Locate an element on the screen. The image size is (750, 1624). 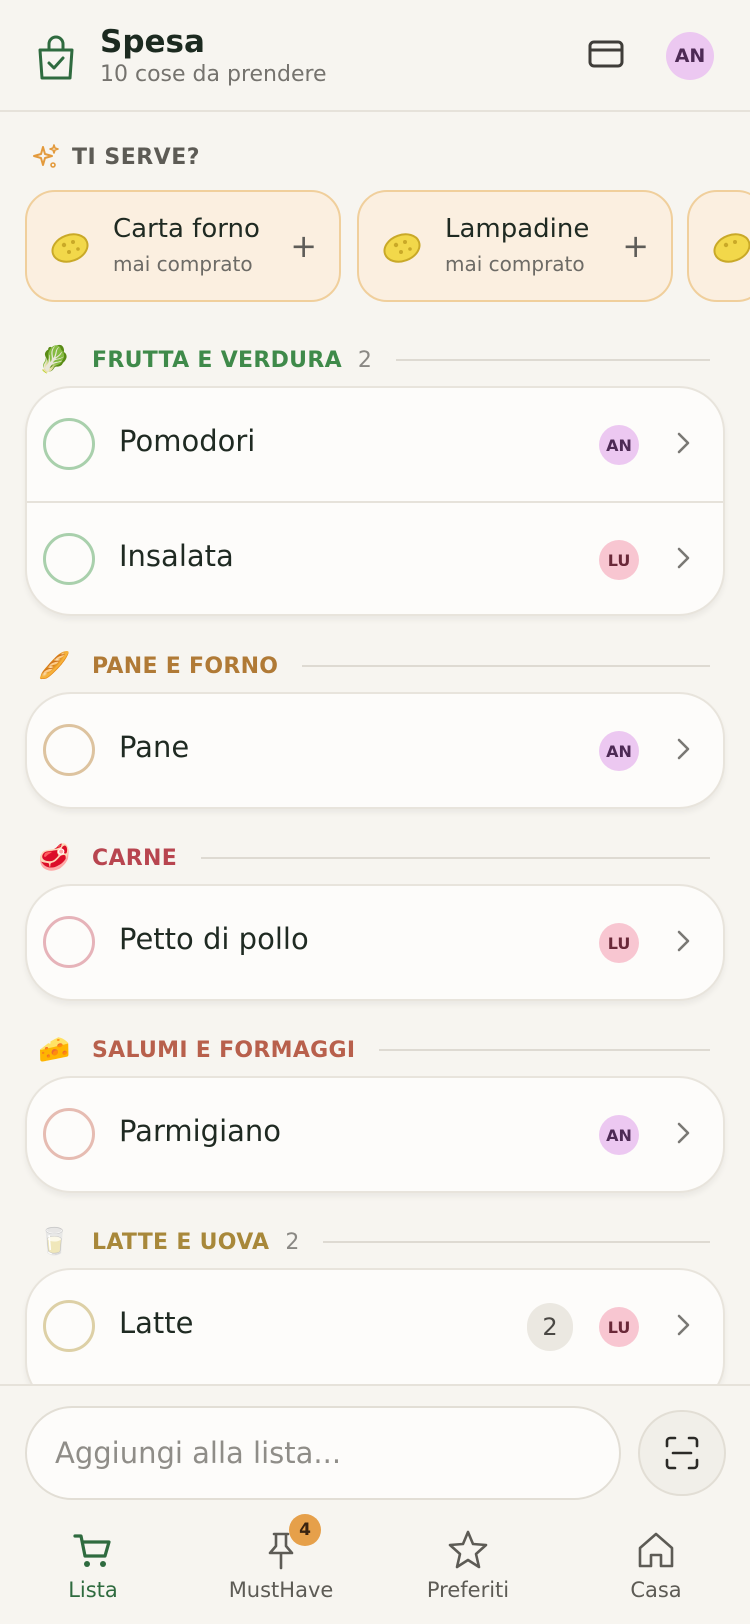
sparkles-icon is located at coordinates (46, 156).